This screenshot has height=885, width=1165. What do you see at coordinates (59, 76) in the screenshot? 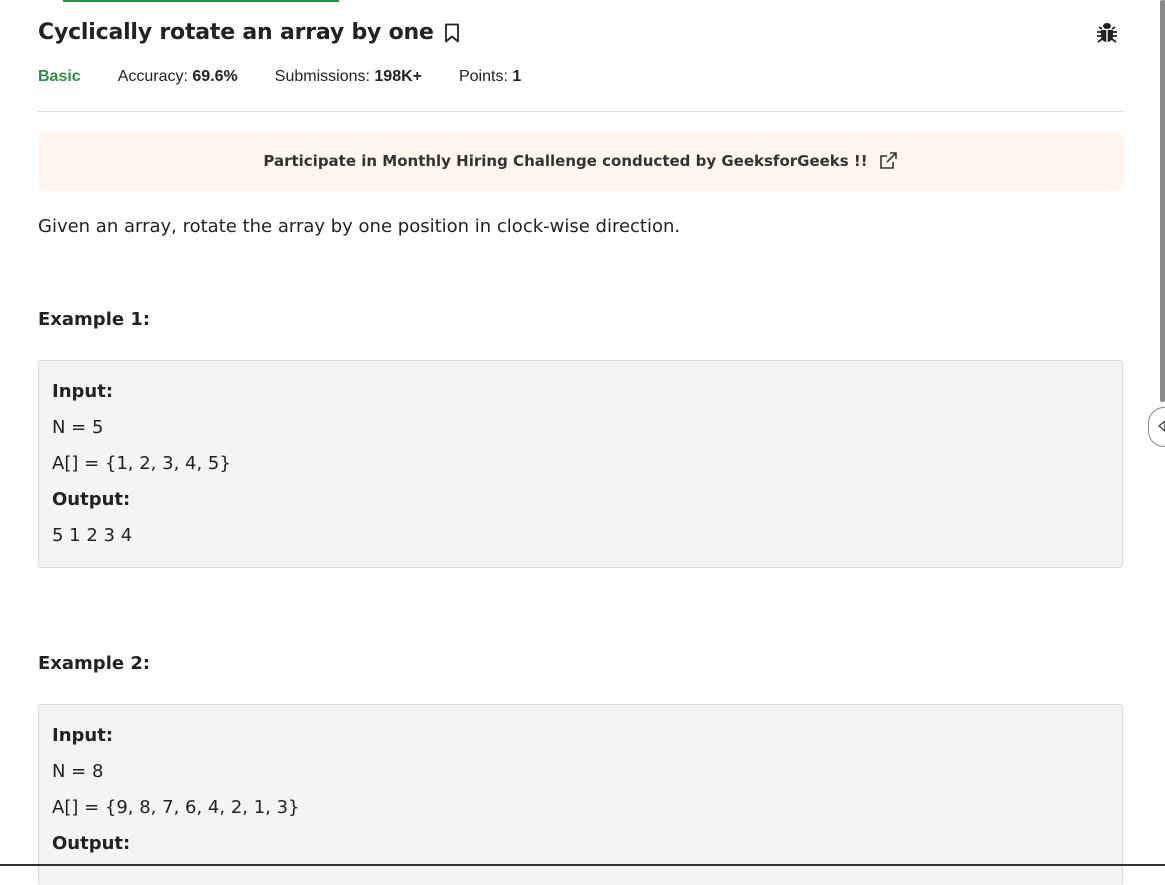
I see `difficulty-badge: Basic` at bounding box center [59, 76].